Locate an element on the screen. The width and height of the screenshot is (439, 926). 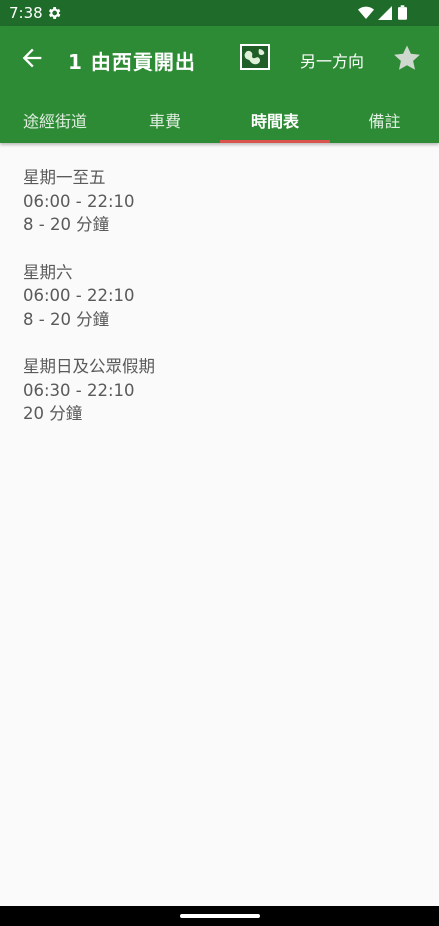
back-arrow-icon is located at coordinates (32, 58).